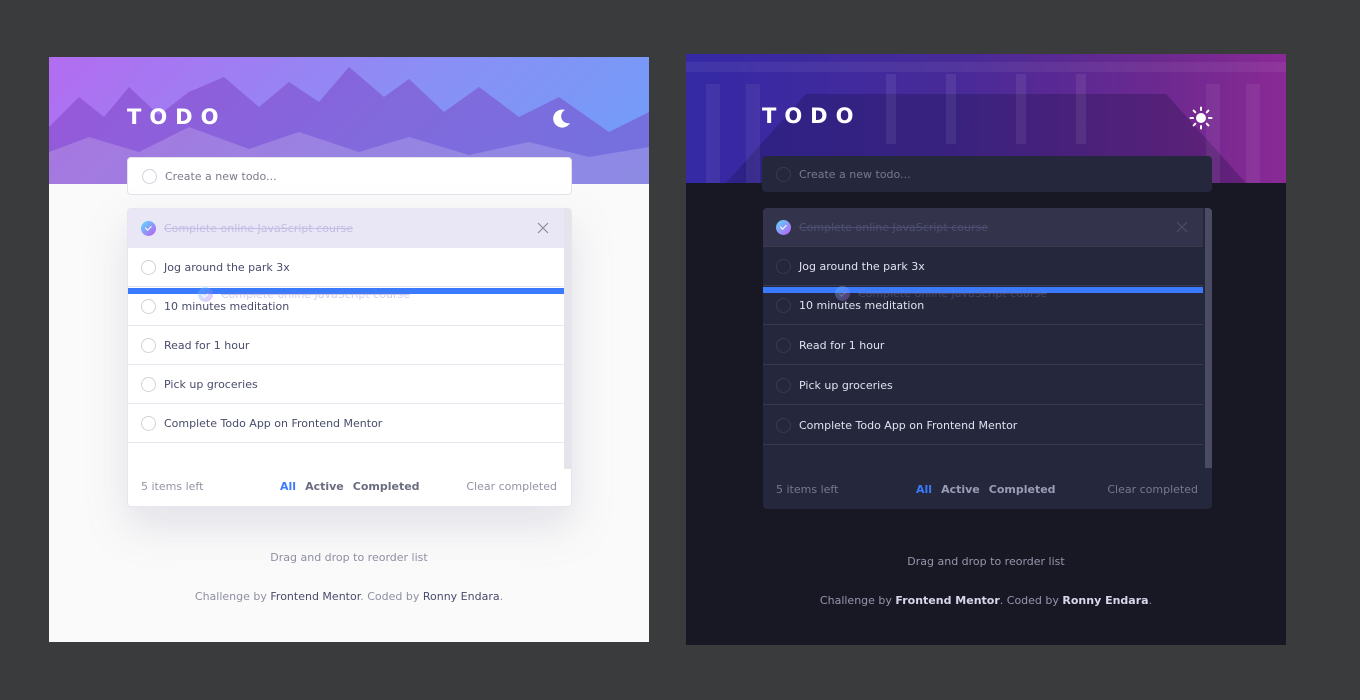 The height and width of the screenshot is (700, 1360). I want to click on moon-icon, so click(561, 119).